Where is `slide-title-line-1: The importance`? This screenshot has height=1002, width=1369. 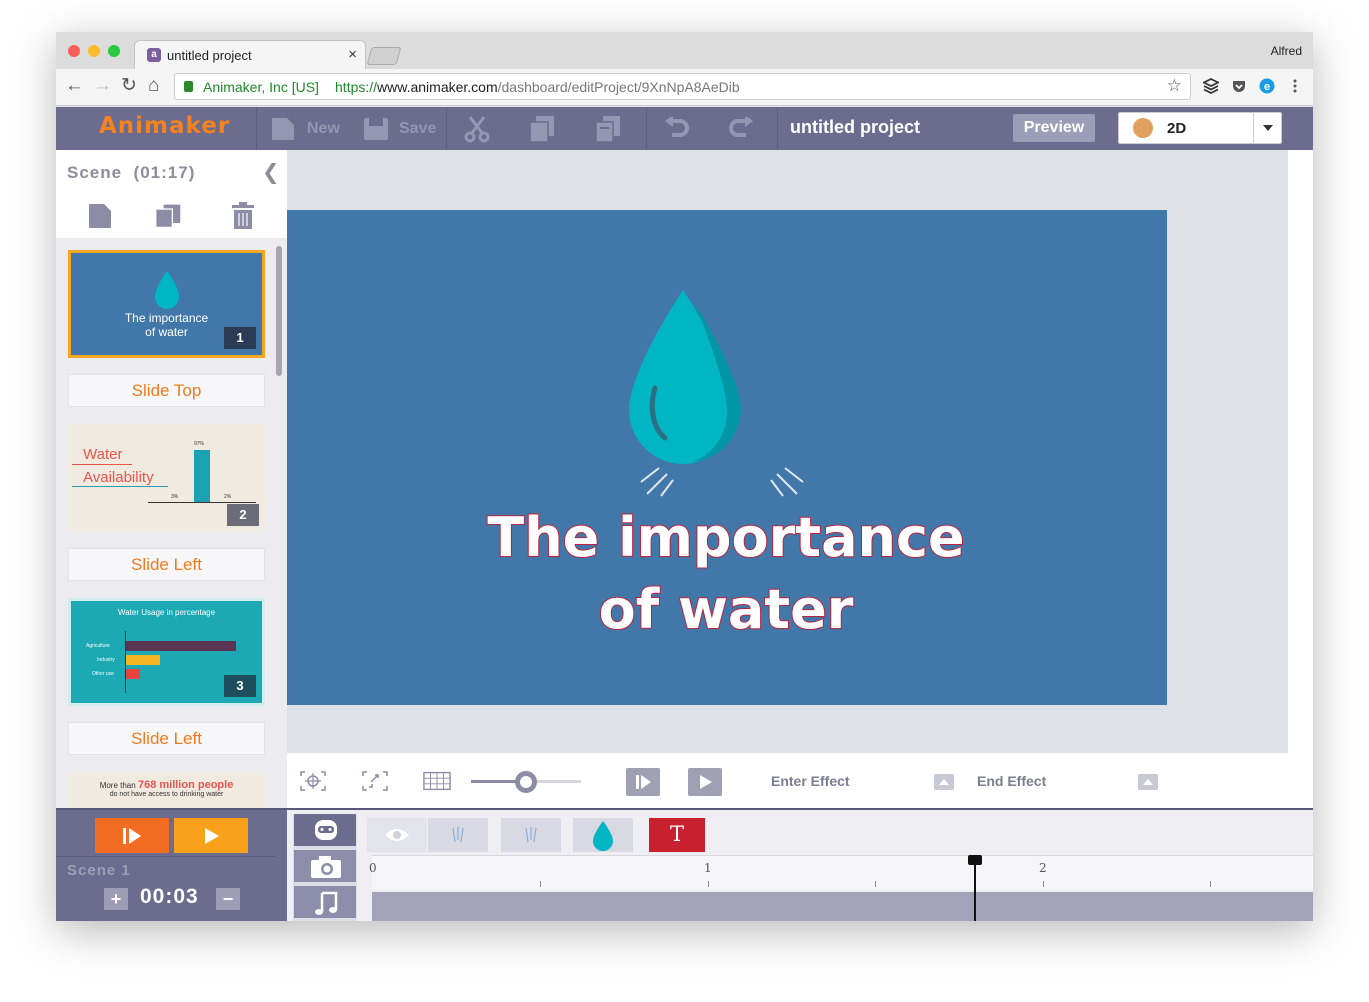
slide-title-line-1: The importance is located at coordinates (726, 537).